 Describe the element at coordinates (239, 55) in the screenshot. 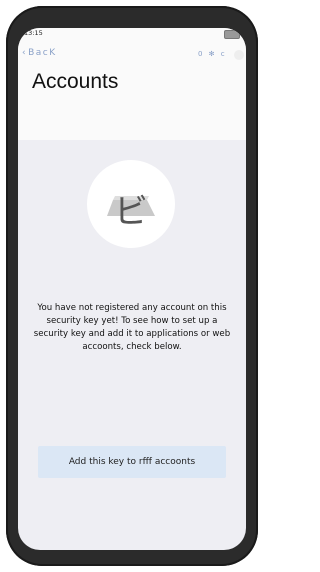

I see `header-circle-icon` at that location.